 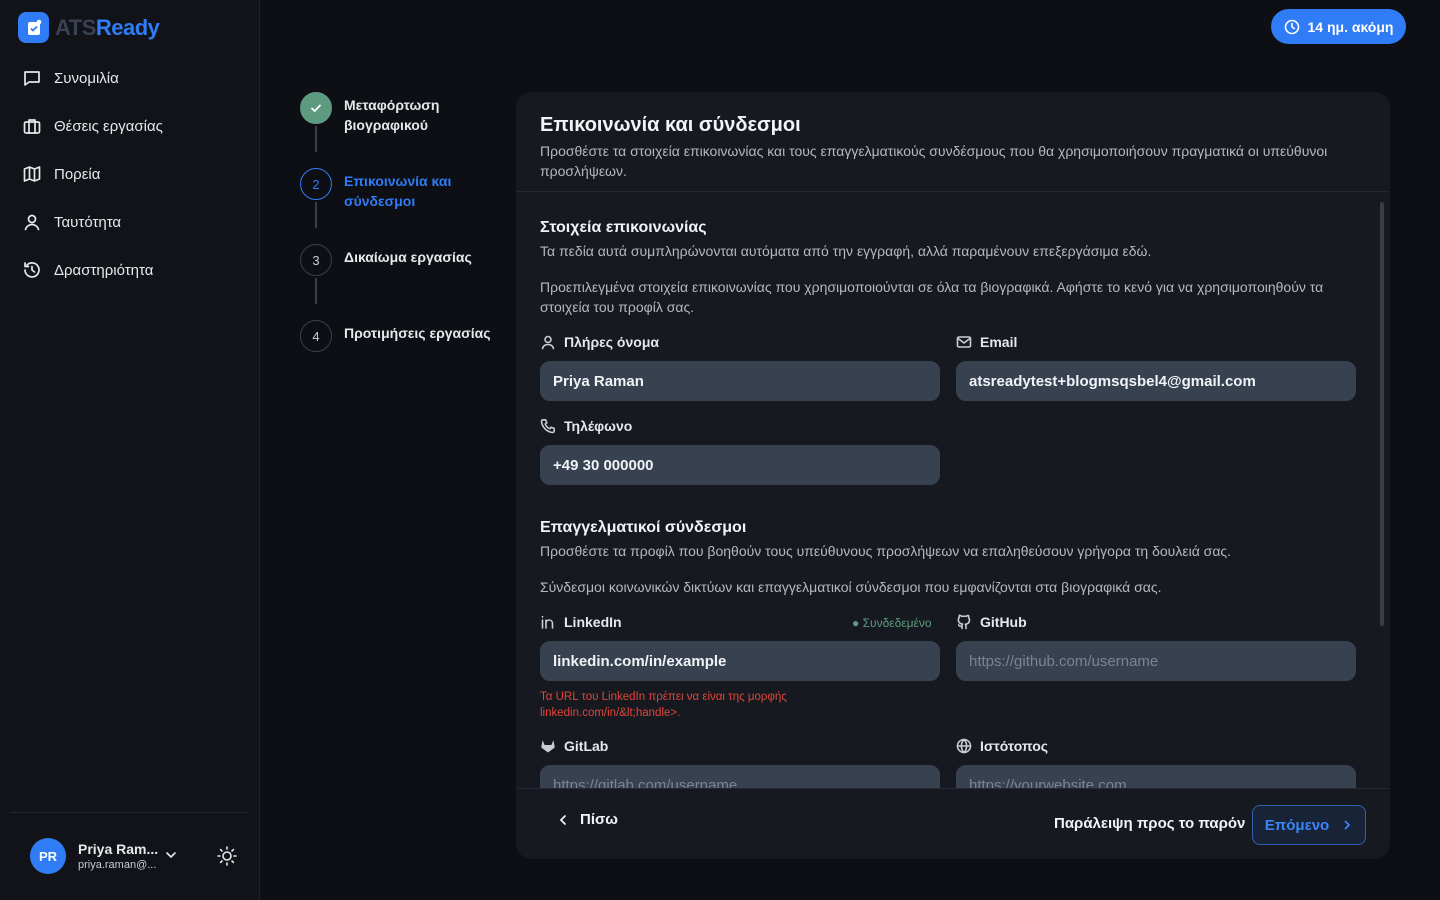 I want to click on chevron-left-icon, so click(x=562, y=819).